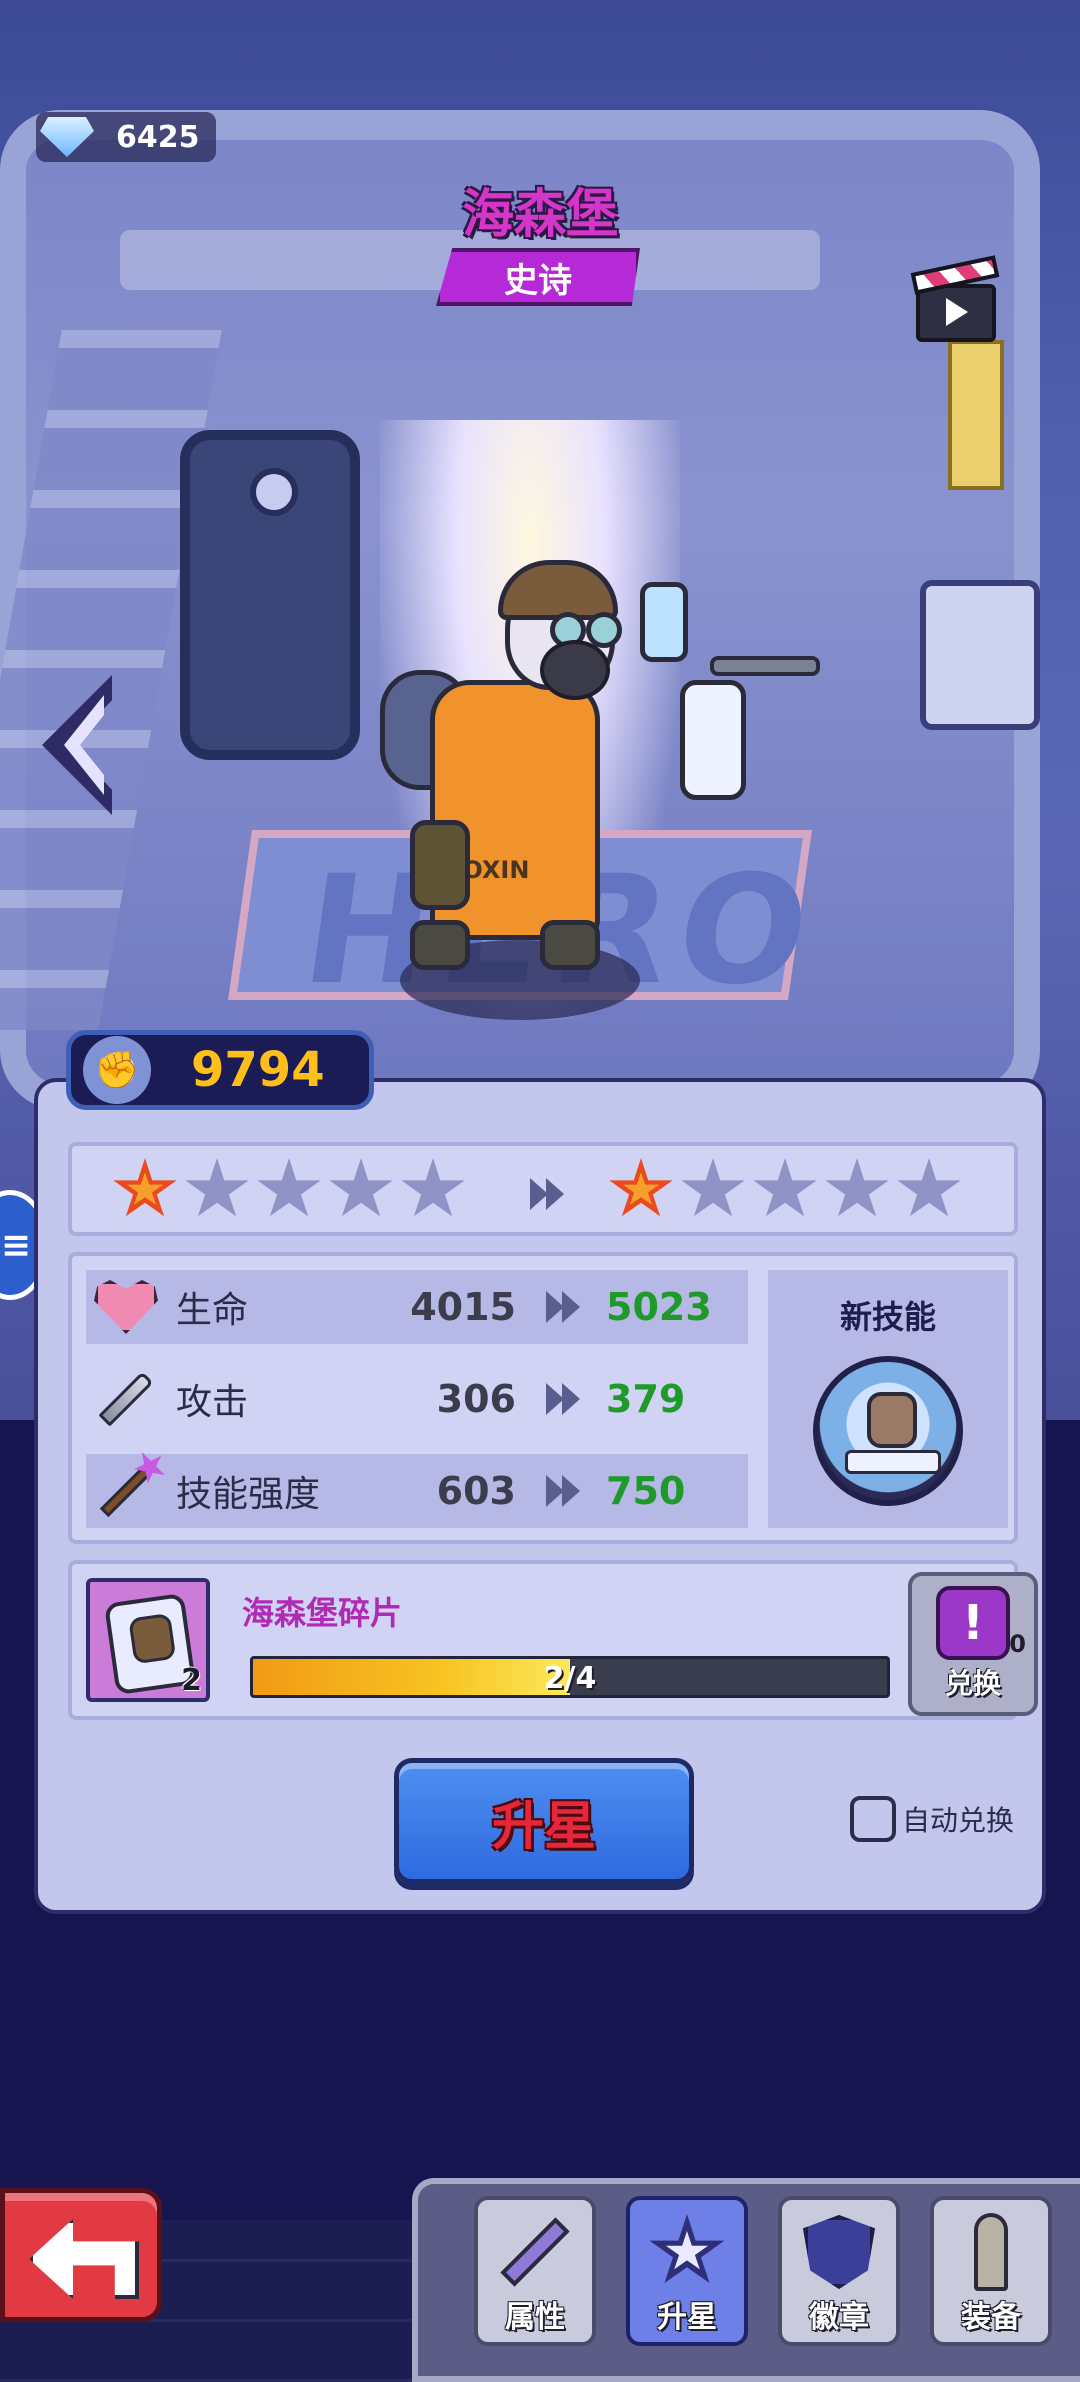 The image size is (1080, 2382). I want to click on tab-label: 升星, so click(687, 2317).